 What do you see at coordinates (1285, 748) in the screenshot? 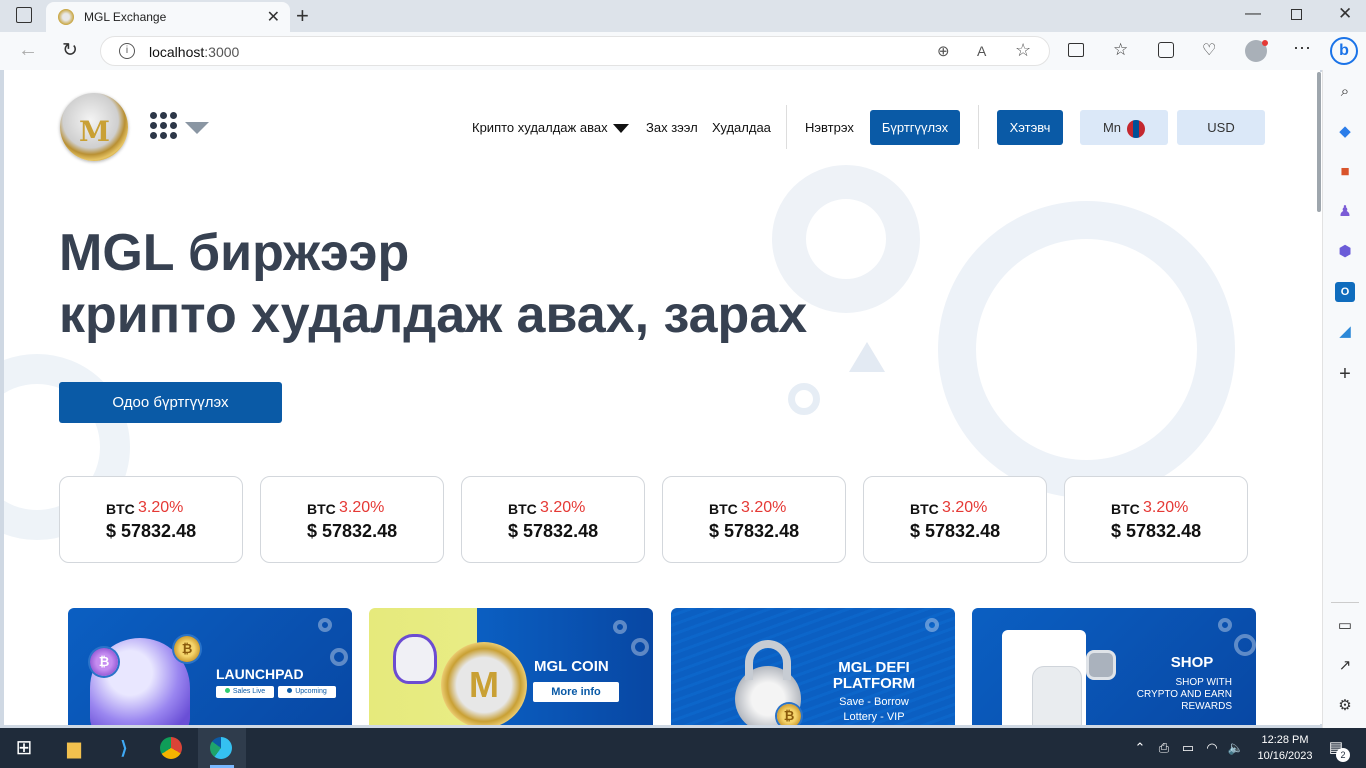
I see `system-clock: 12:28 PM 10/16/2023` at bounding box center [1285, 748].